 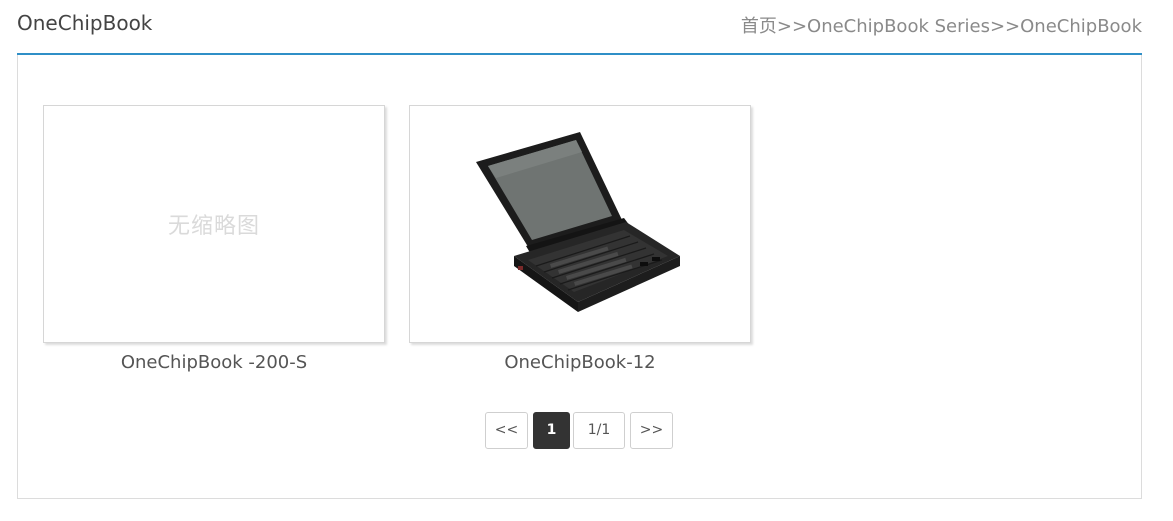 I want to click on product-name-link: OneChipBook-12, so click(x=580, y=362).